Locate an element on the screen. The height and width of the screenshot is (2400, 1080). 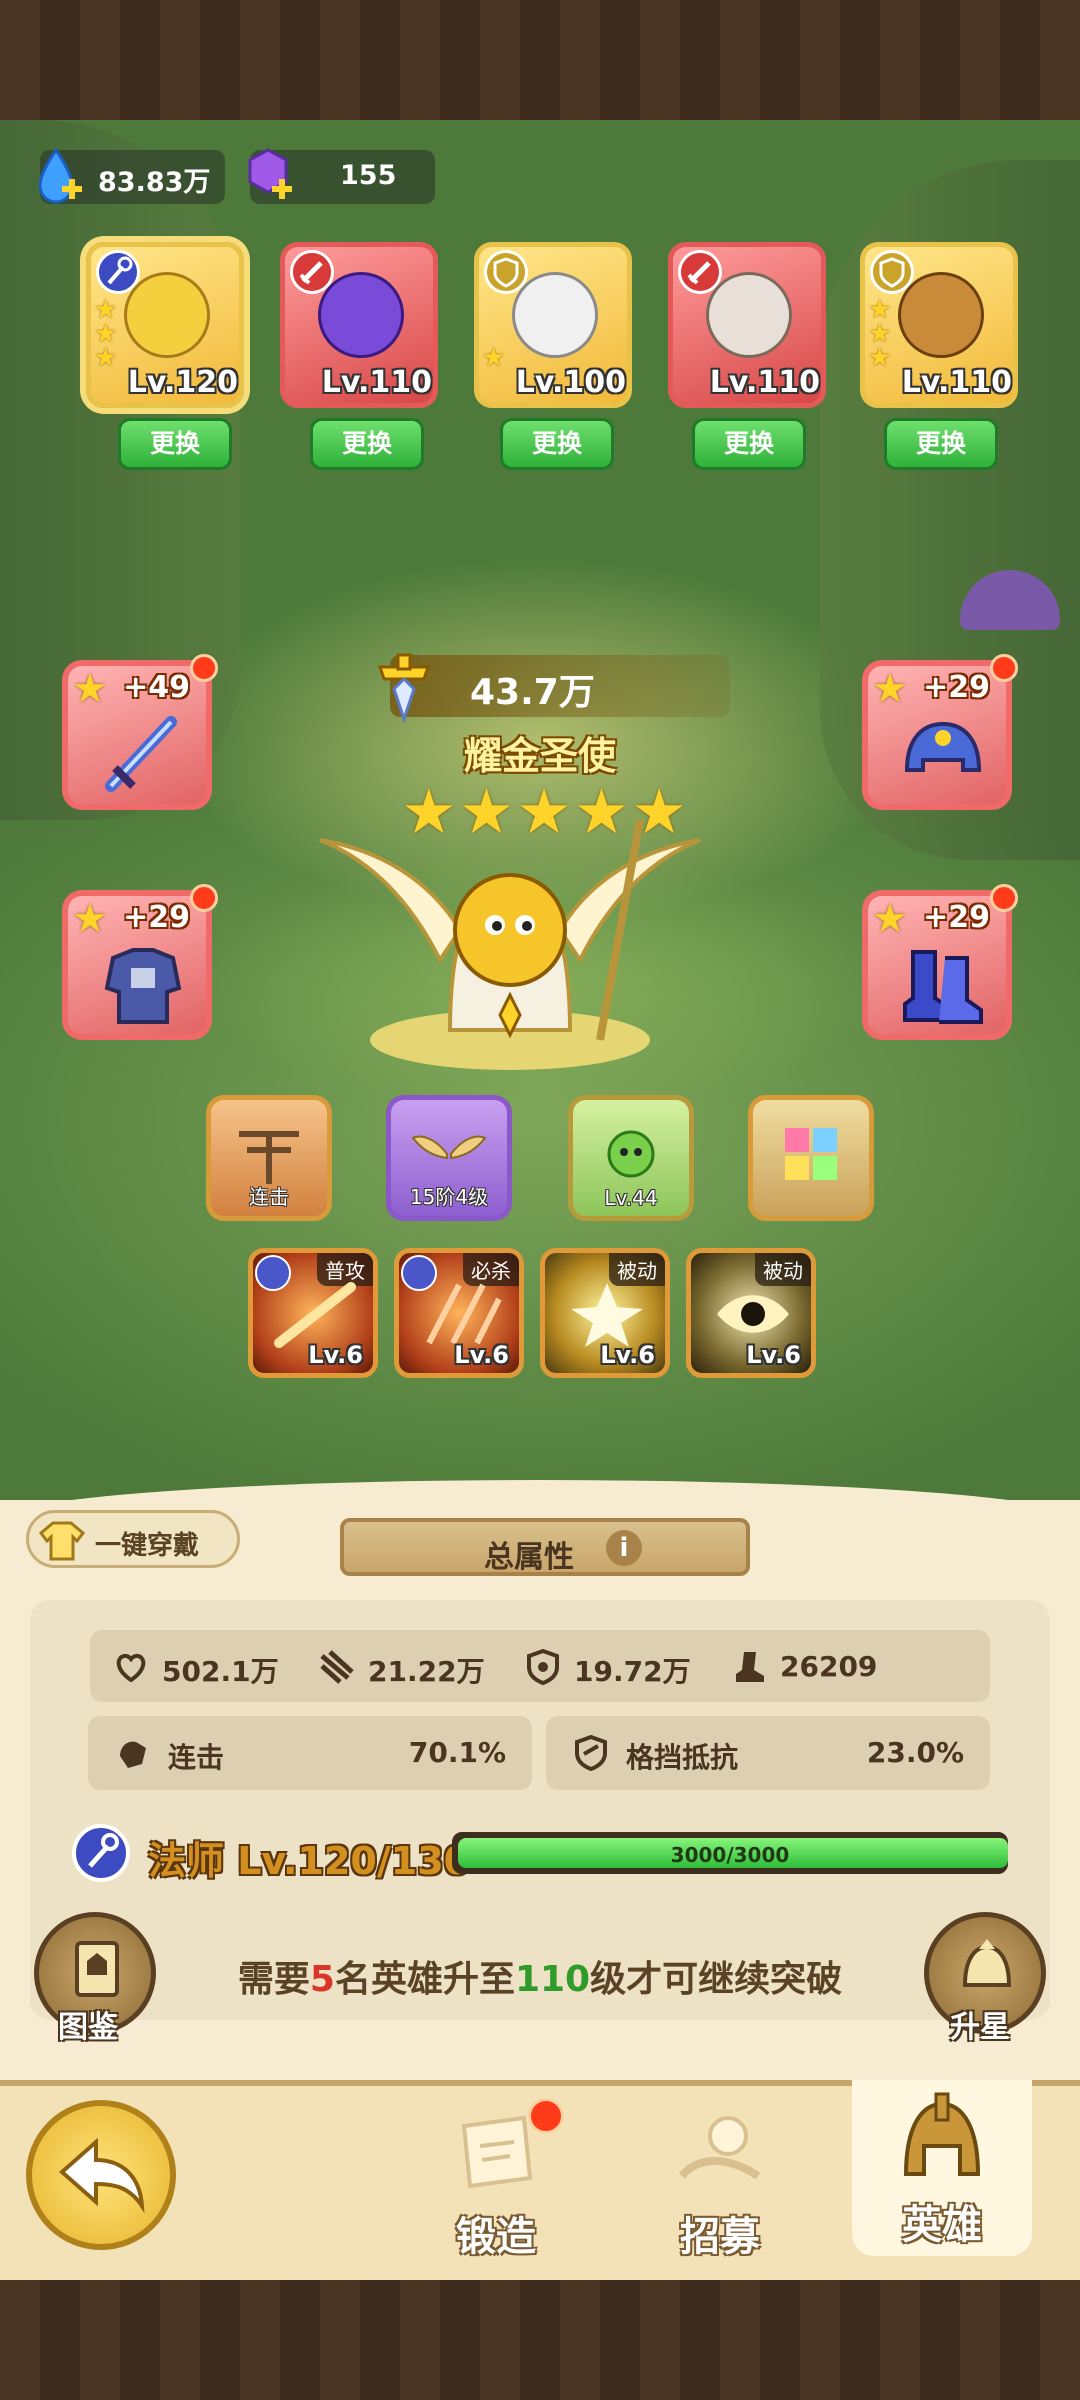
equip-helmet: ★ +29 is located at coordinates (940, 732).